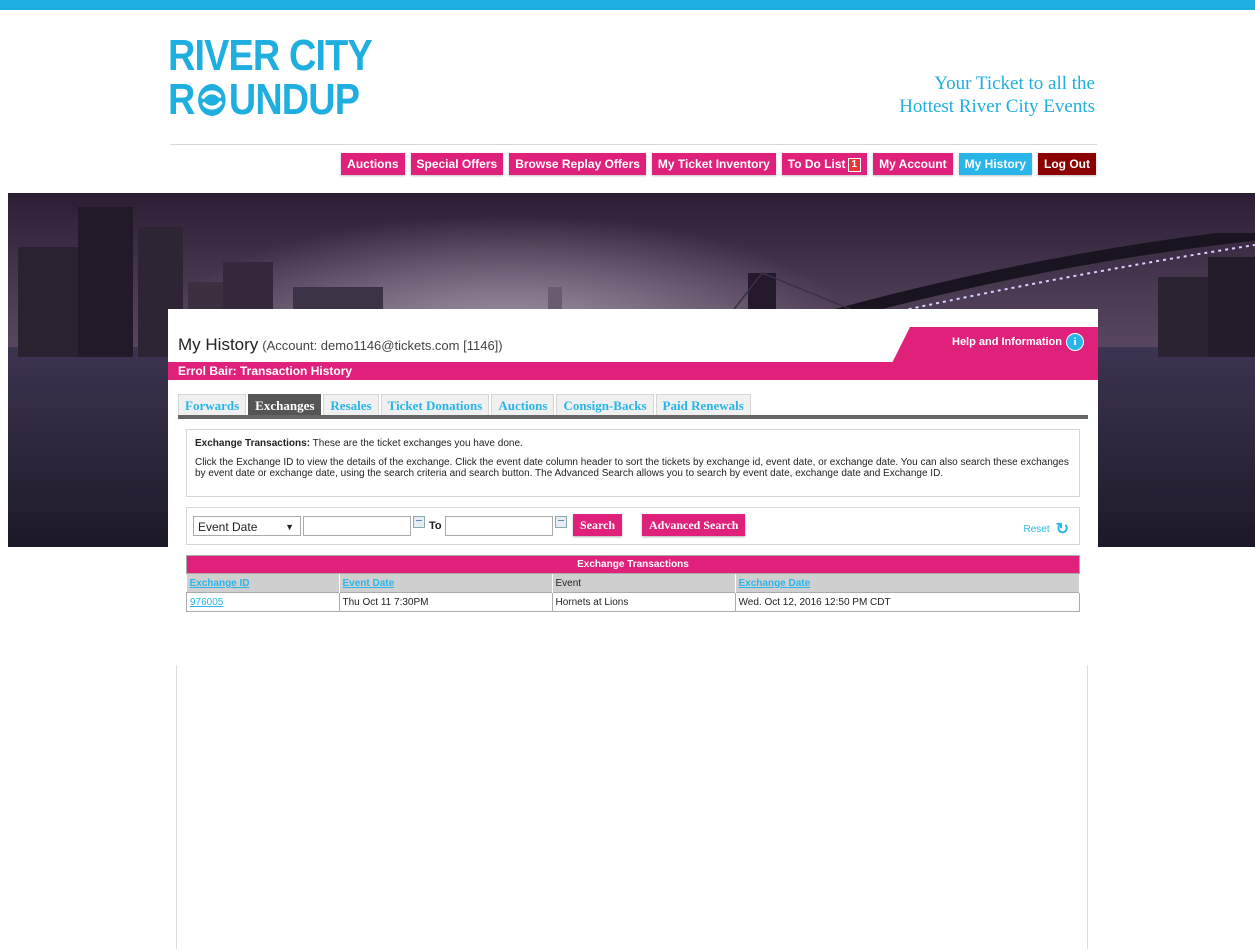 The width and height of the screenshot is (1255, 949). I want to click on exchange-date-cell: Wed. Oct 12, 2016 12:50 PM CDT, so click(907, 602).